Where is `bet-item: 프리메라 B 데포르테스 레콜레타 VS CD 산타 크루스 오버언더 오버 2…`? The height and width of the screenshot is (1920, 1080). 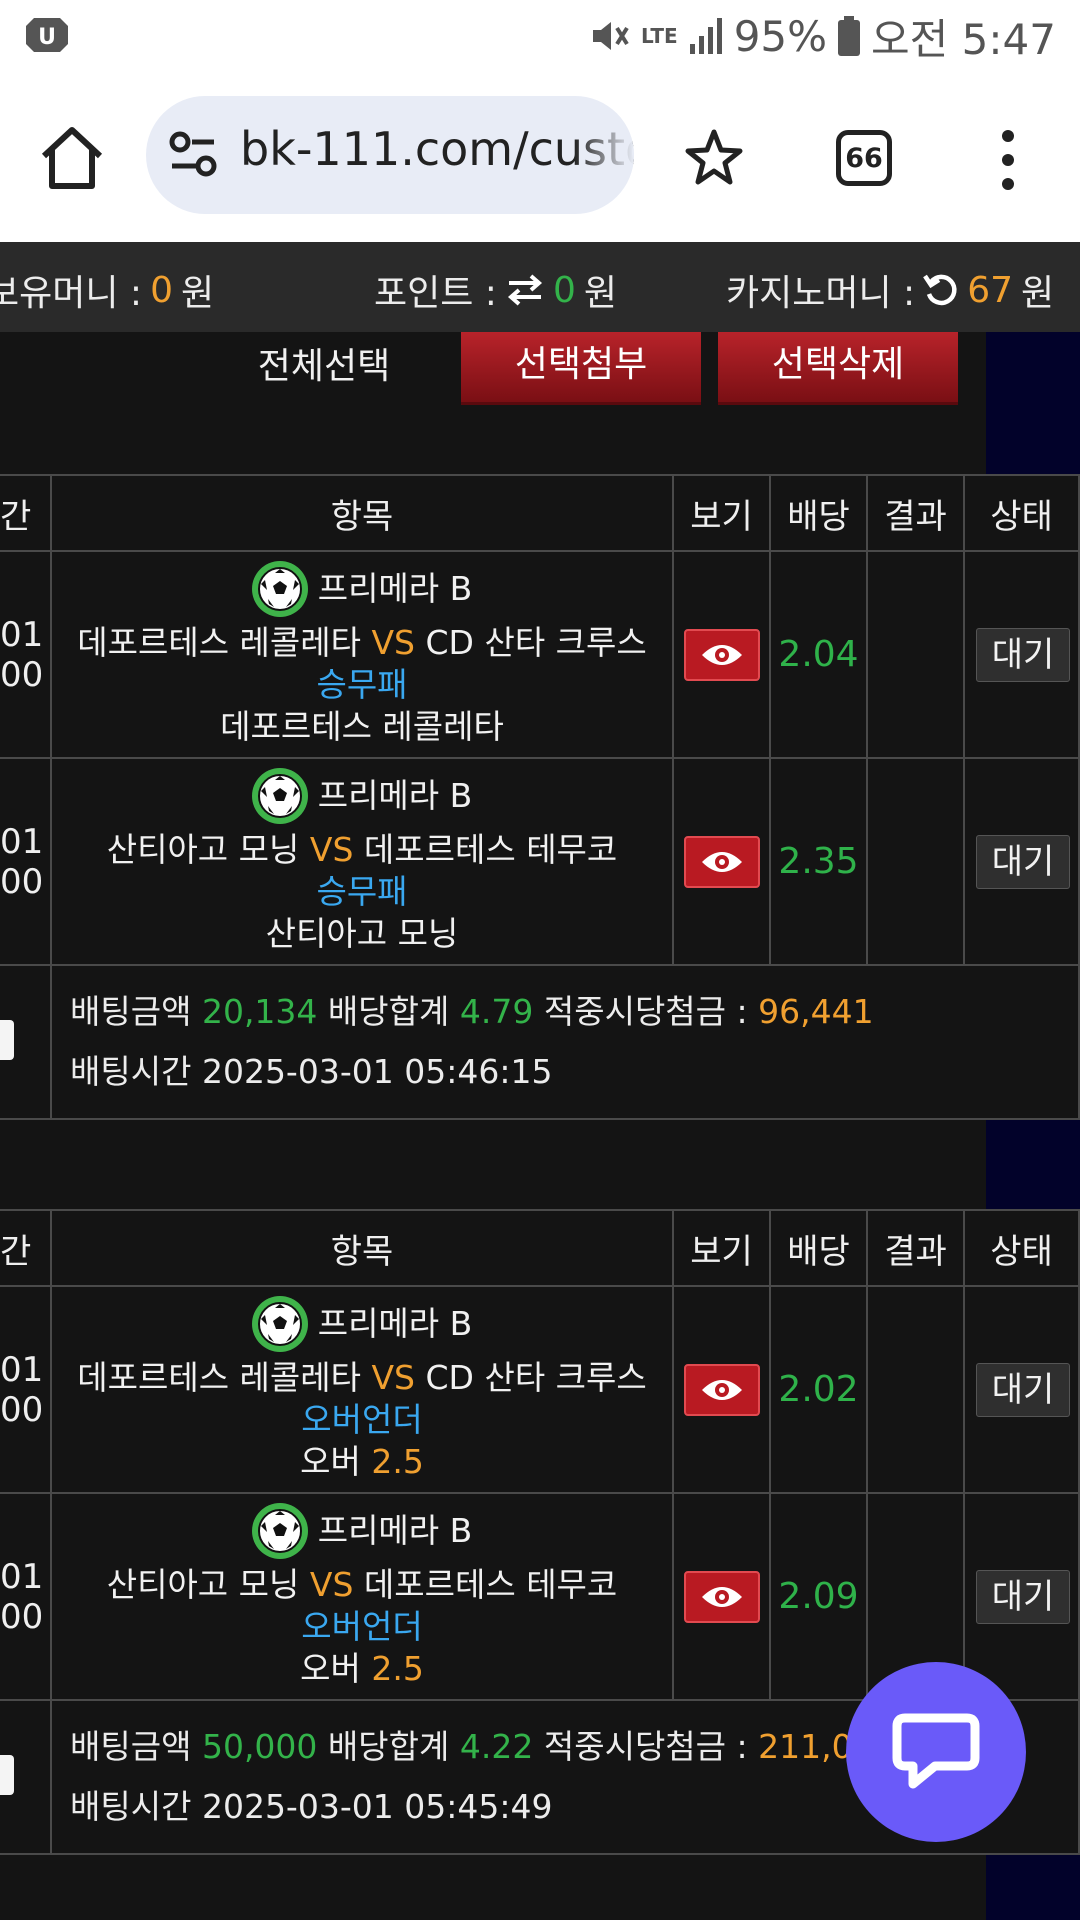
bet-item: 프리메라 B 데포르테스 레콜레타 VS CD 산타 크루스 오버언더 오버 2… is located at coordinates (362, 1389).